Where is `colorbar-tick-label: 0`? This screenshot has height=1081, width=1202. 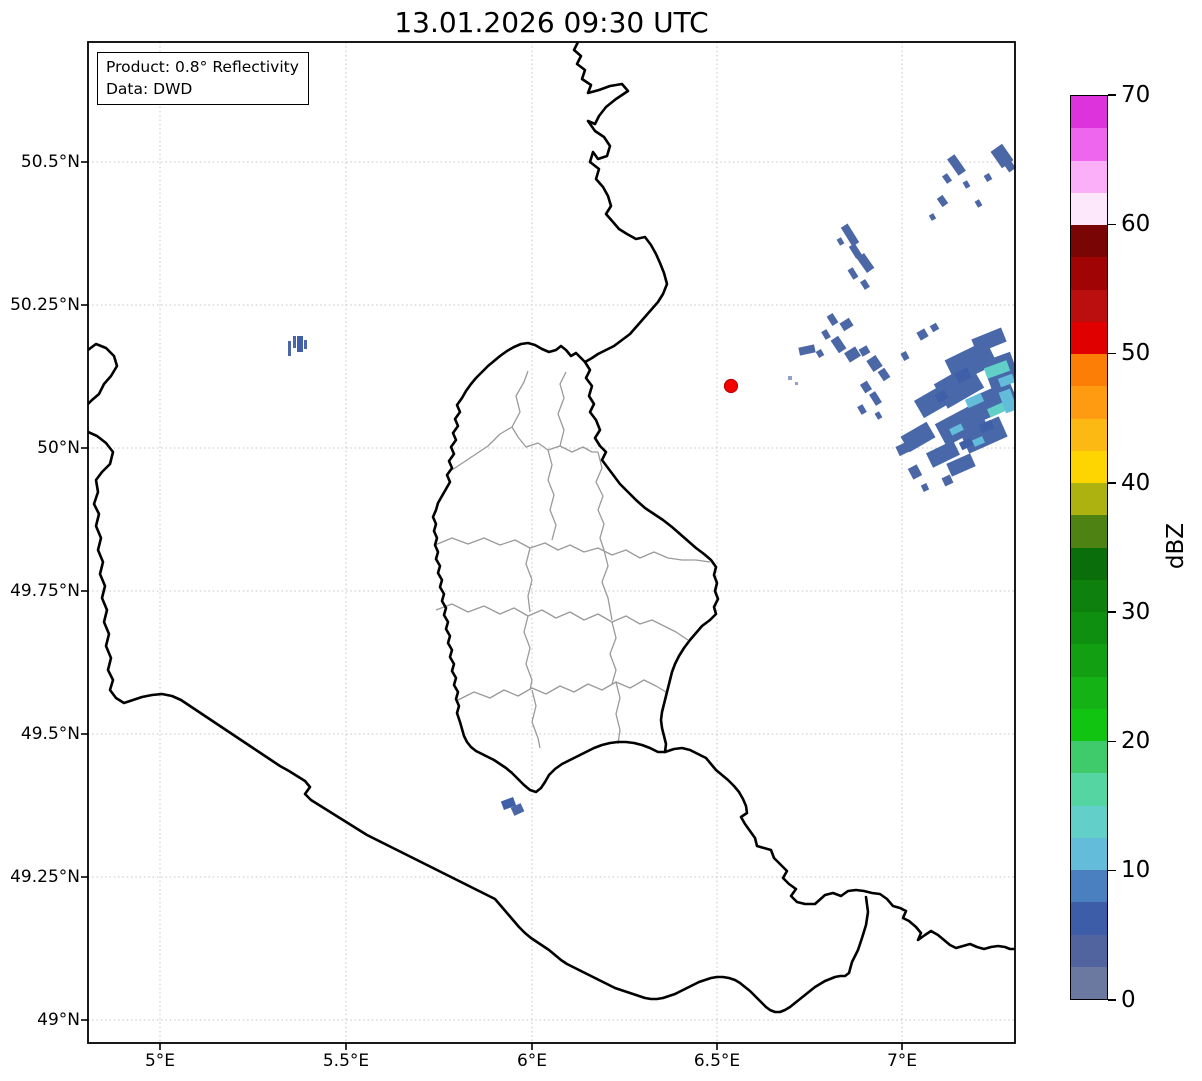
colorbar-tick-label: 0 is located at coordinates (1128, 1000).